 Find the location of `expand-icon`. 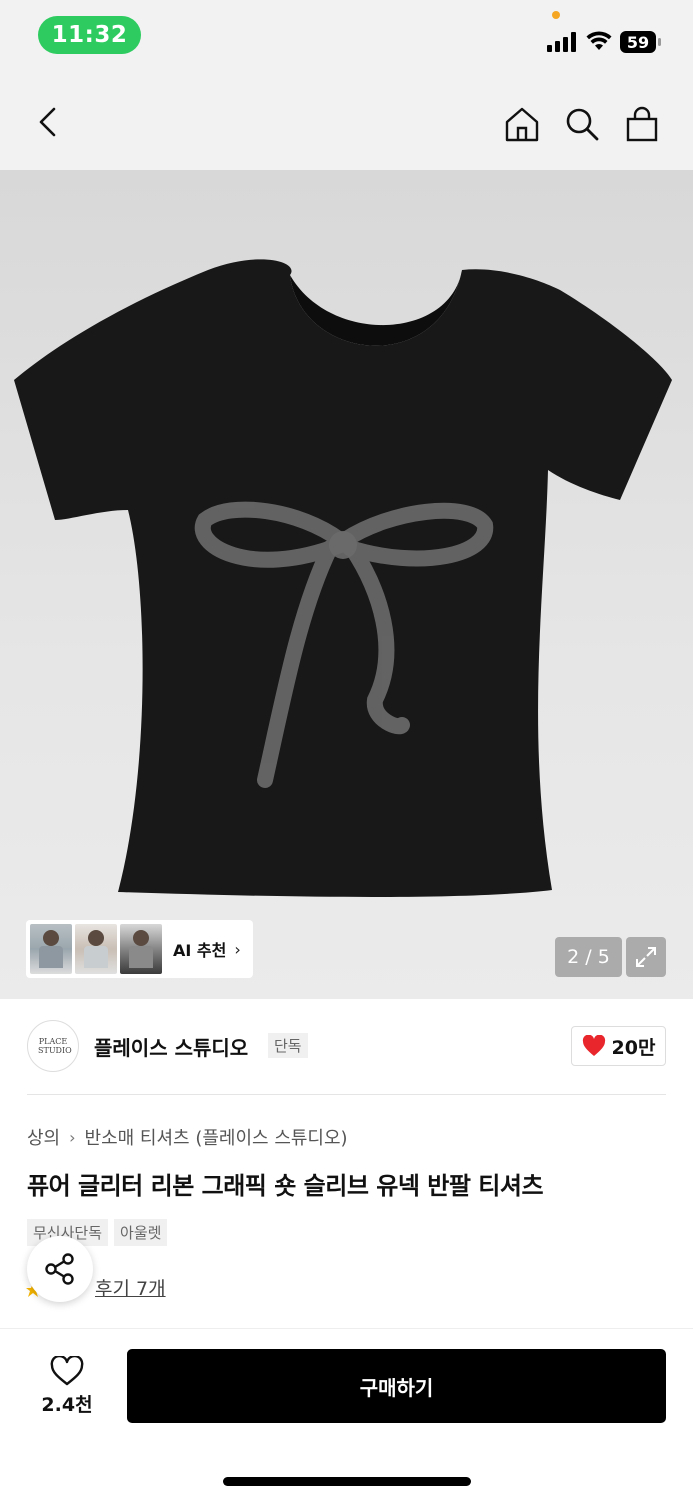

expand-icon is located at coordinates (646, 957).